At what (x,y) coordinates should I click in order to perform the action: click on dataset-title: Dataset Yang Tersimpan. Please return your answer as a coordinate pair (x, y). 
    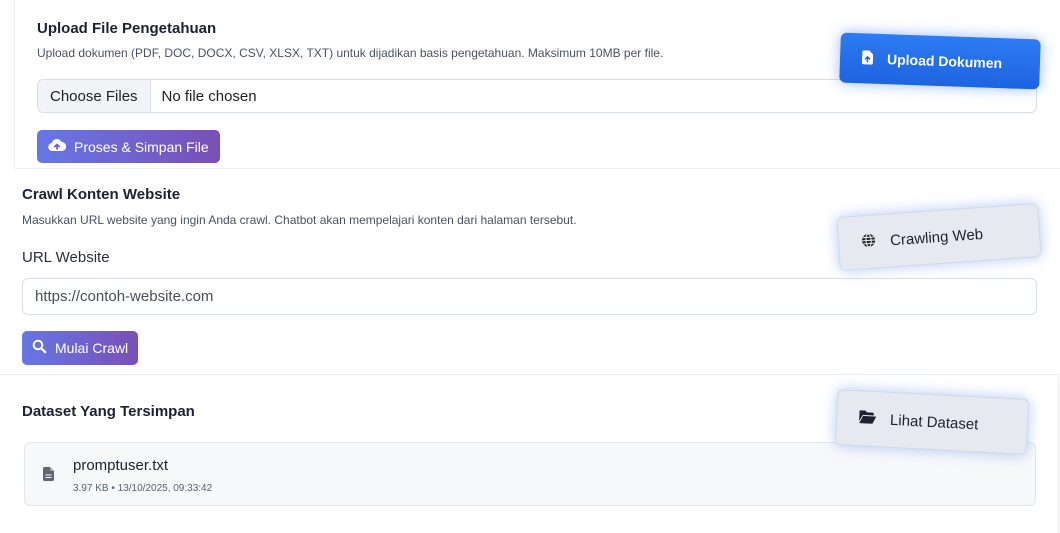
    Looking at the image, I should click on (108, 411).